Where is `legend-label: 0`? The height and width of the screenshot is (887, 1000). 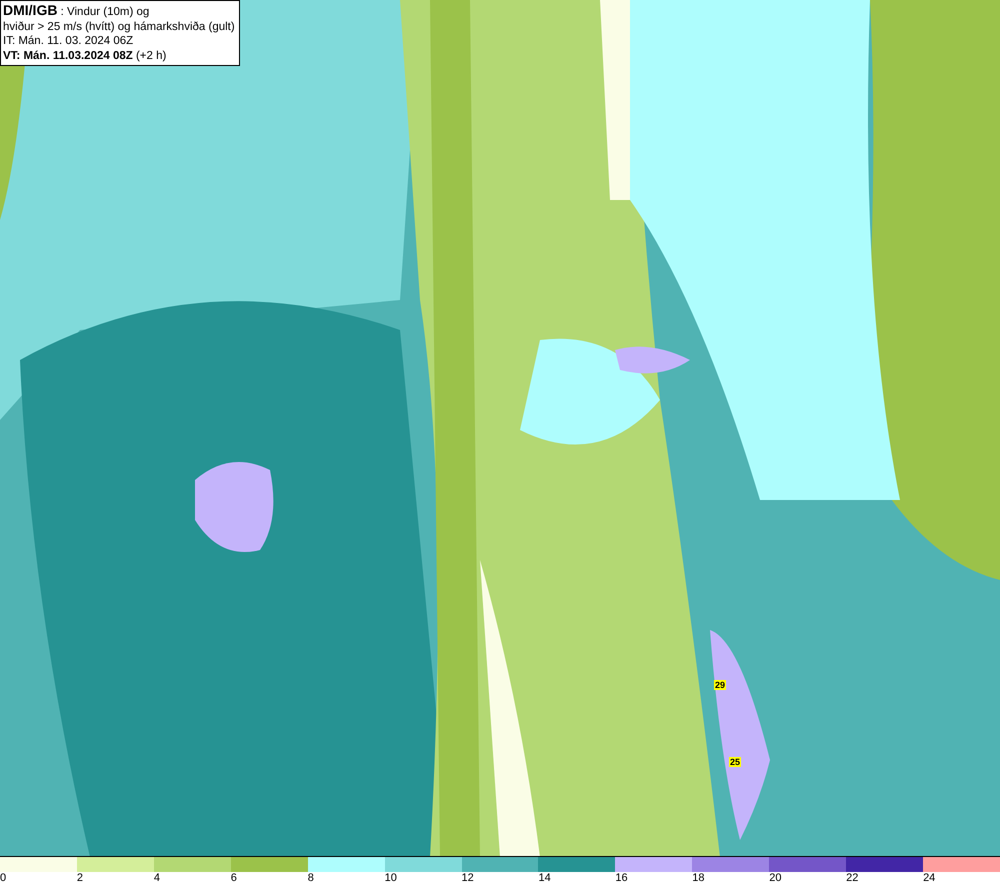
legend-label: 0 is located at coordinates (3, 879).